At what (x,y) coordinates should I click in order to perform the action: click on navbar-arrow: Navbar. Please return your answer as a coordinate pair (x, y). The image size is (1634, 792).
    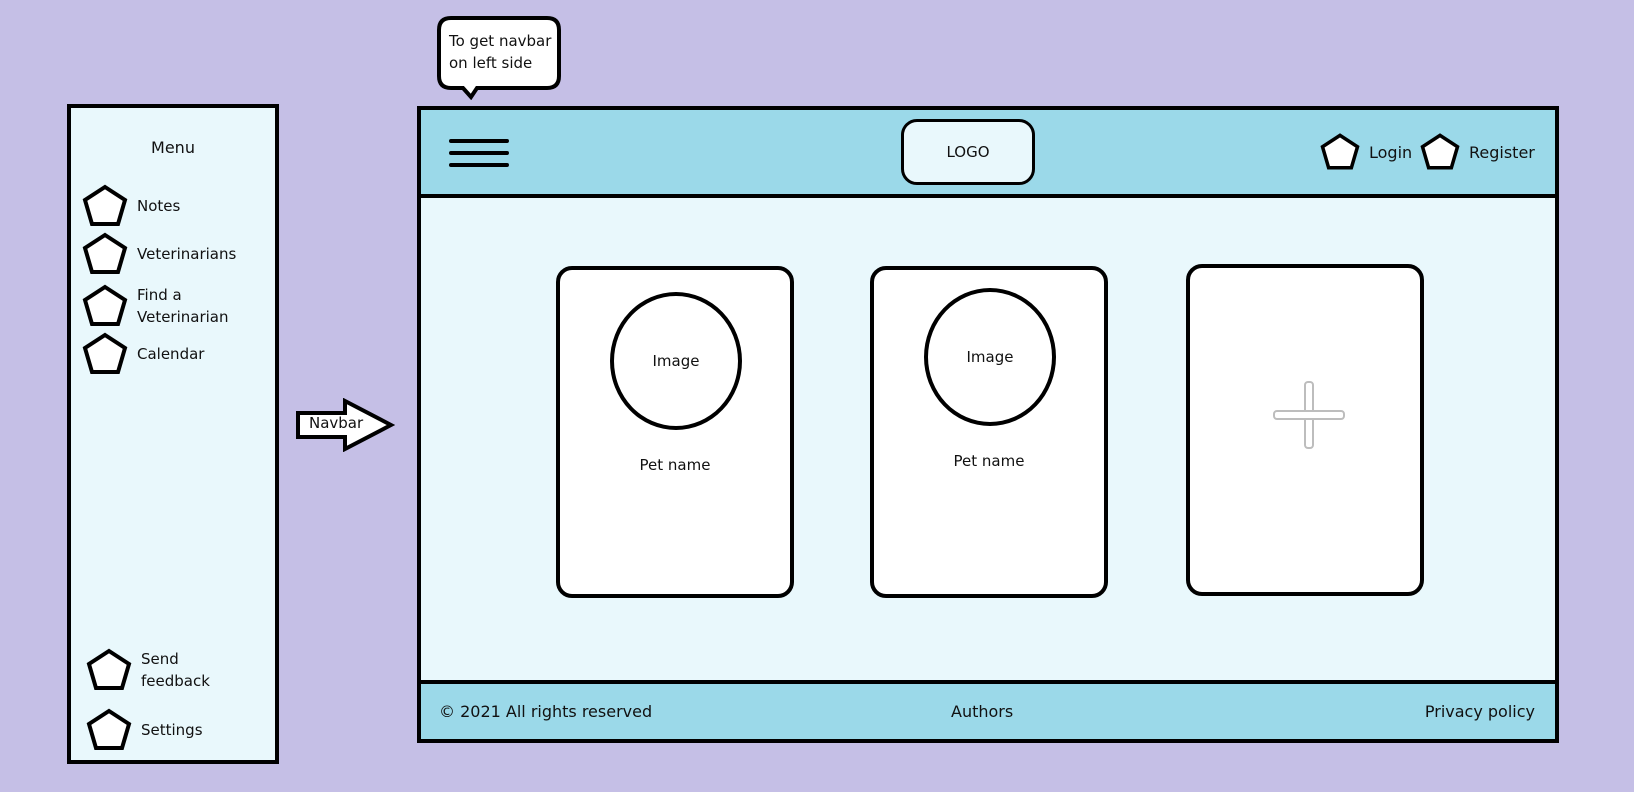
    Looking at the image, I should click on (345, 425).